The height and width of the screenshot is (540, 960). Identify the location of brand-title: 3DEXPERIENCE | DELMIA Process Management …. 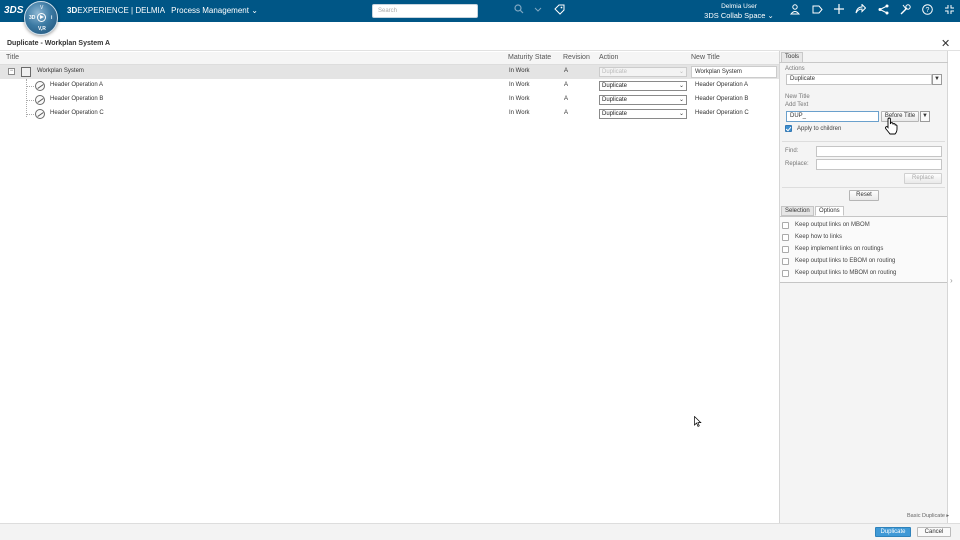
(162, 10).